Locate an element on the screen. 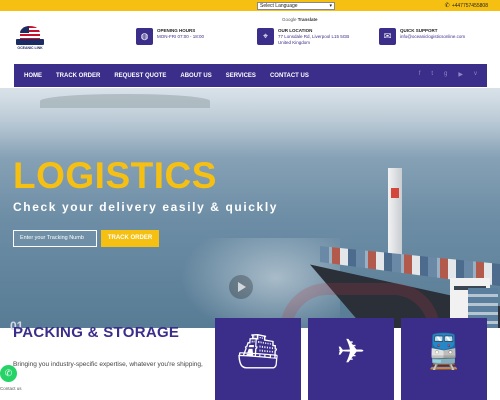  play-video-icon is located at coordinates (241, 287).